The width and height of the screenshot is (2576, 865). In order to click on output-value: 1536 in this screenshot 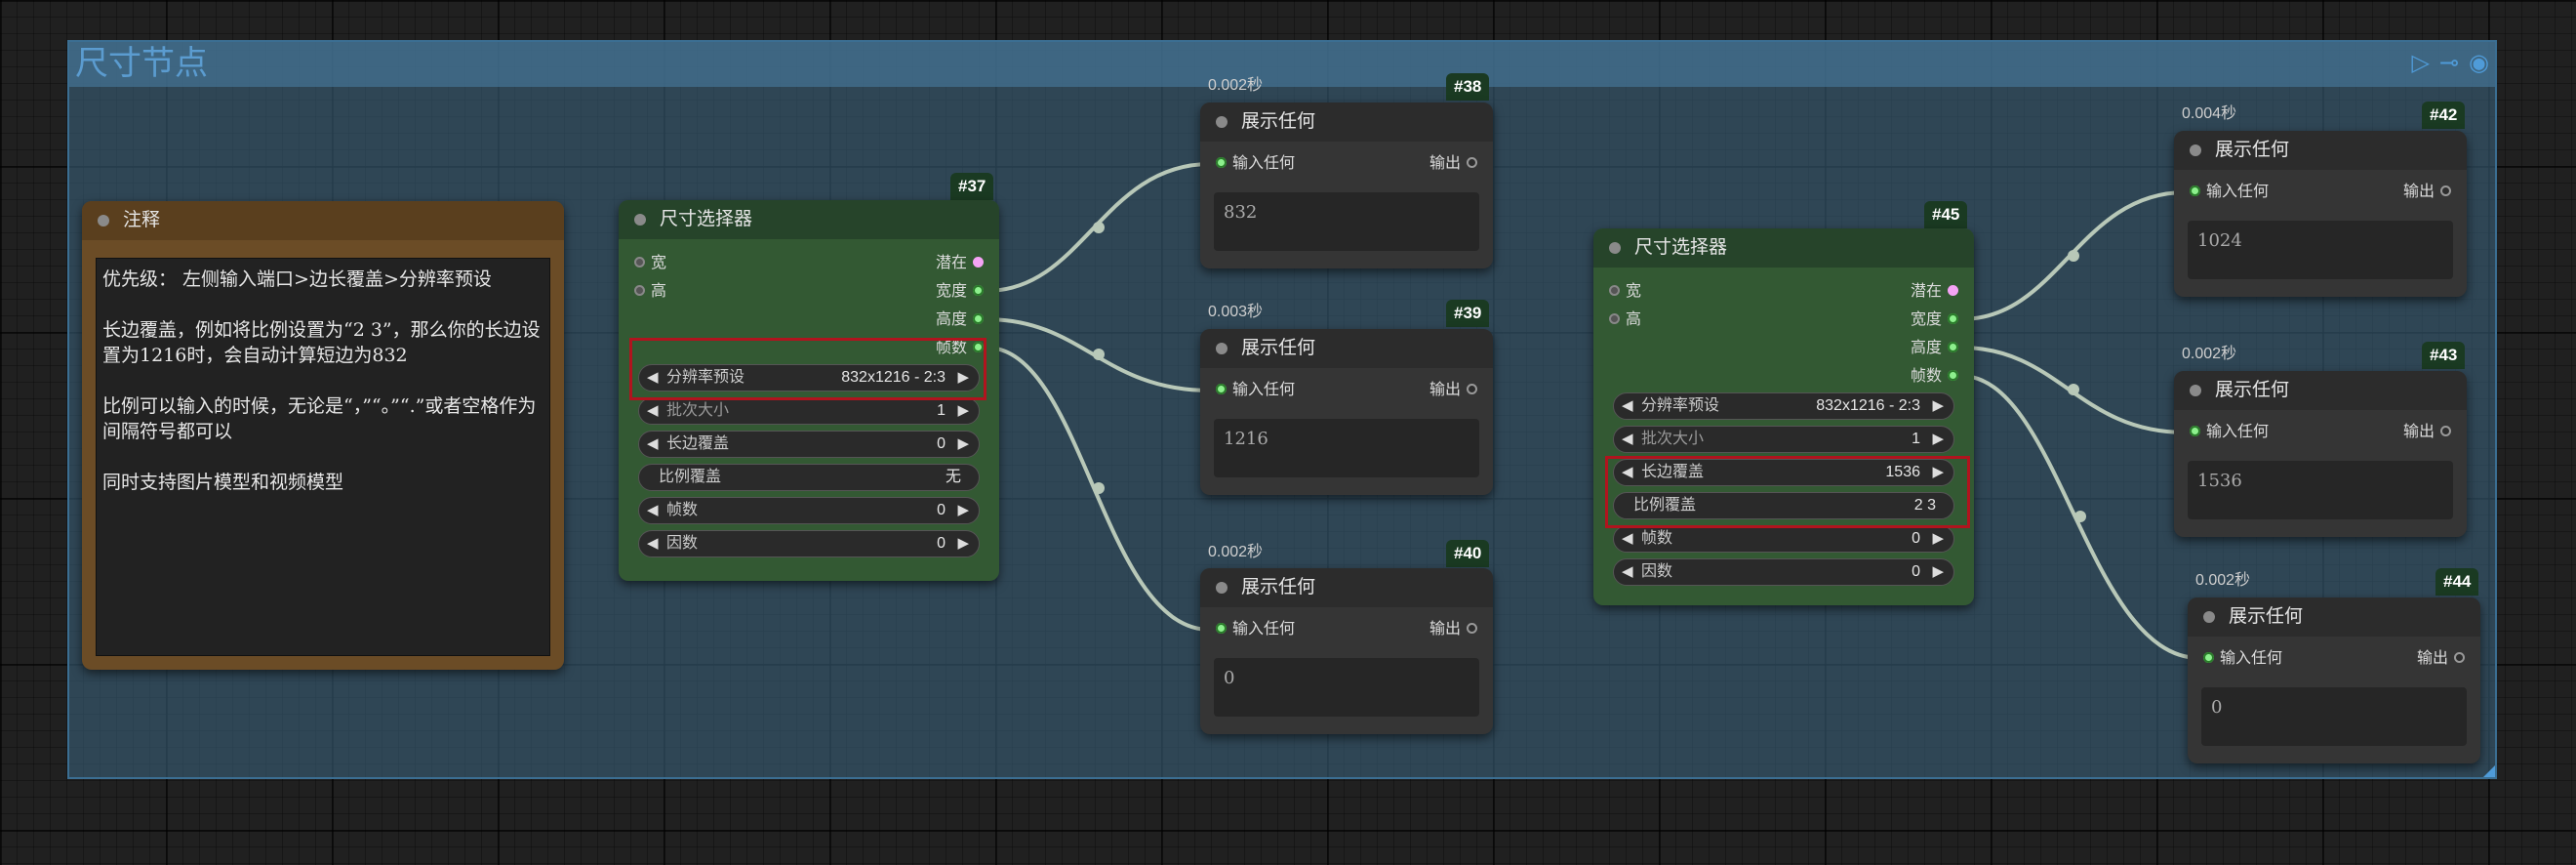, I will do `click(2219, 481)`.